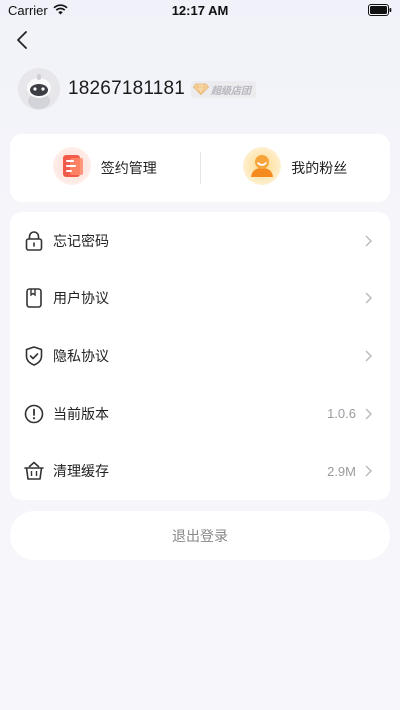 The image size is (400, 710). What do you see at coordinates (200, 241) in the screenshot?
I see `menu-item-forgot-password: 忘记密码` at bounding box center [200, 241].